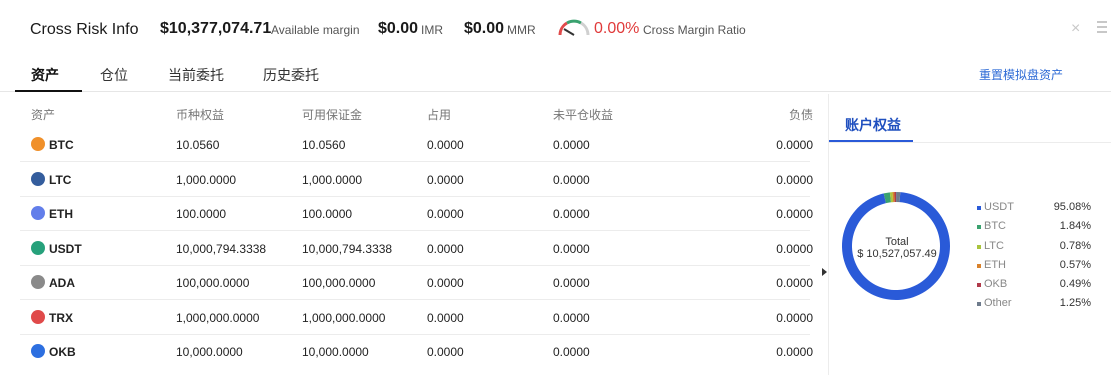 The width and height of the screenshot is (1111, 375). I want to click on legend-label: Other, so click(998, 303).